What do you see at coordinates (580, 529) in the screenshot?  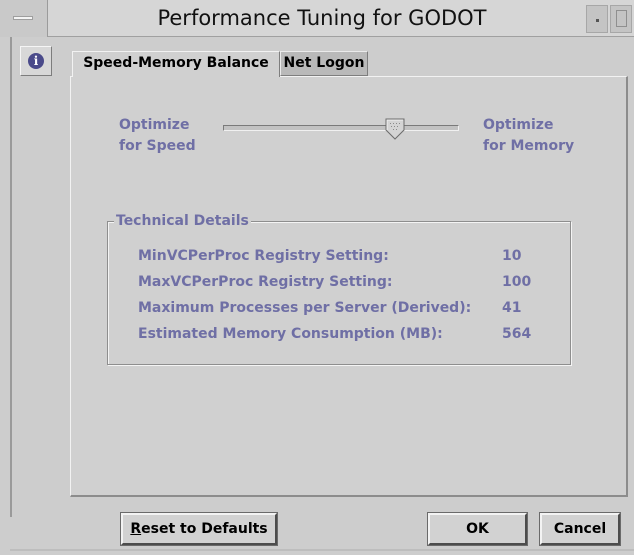 I see `cancel-button: Cancel` at bounding box center [580, 529].